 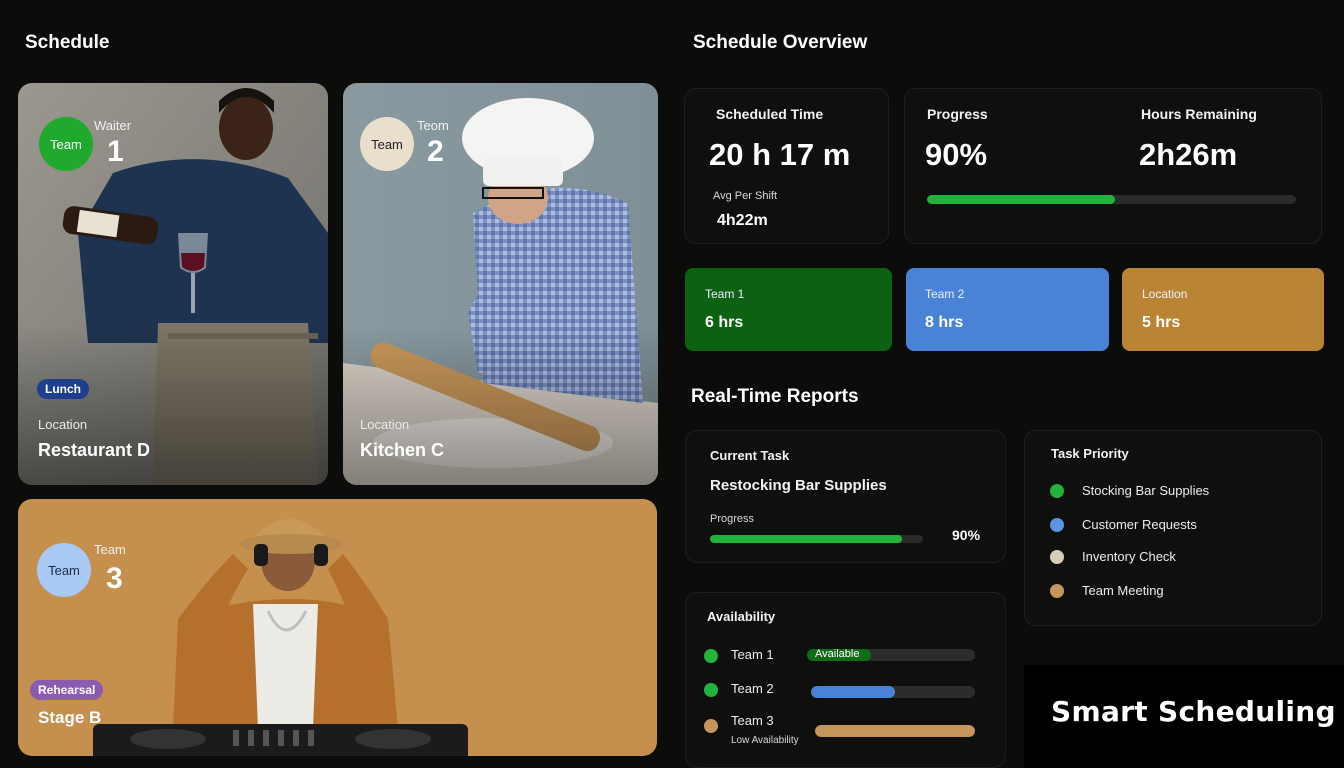 I want to click on location-name: Stage B, so click(x=70, y=717).